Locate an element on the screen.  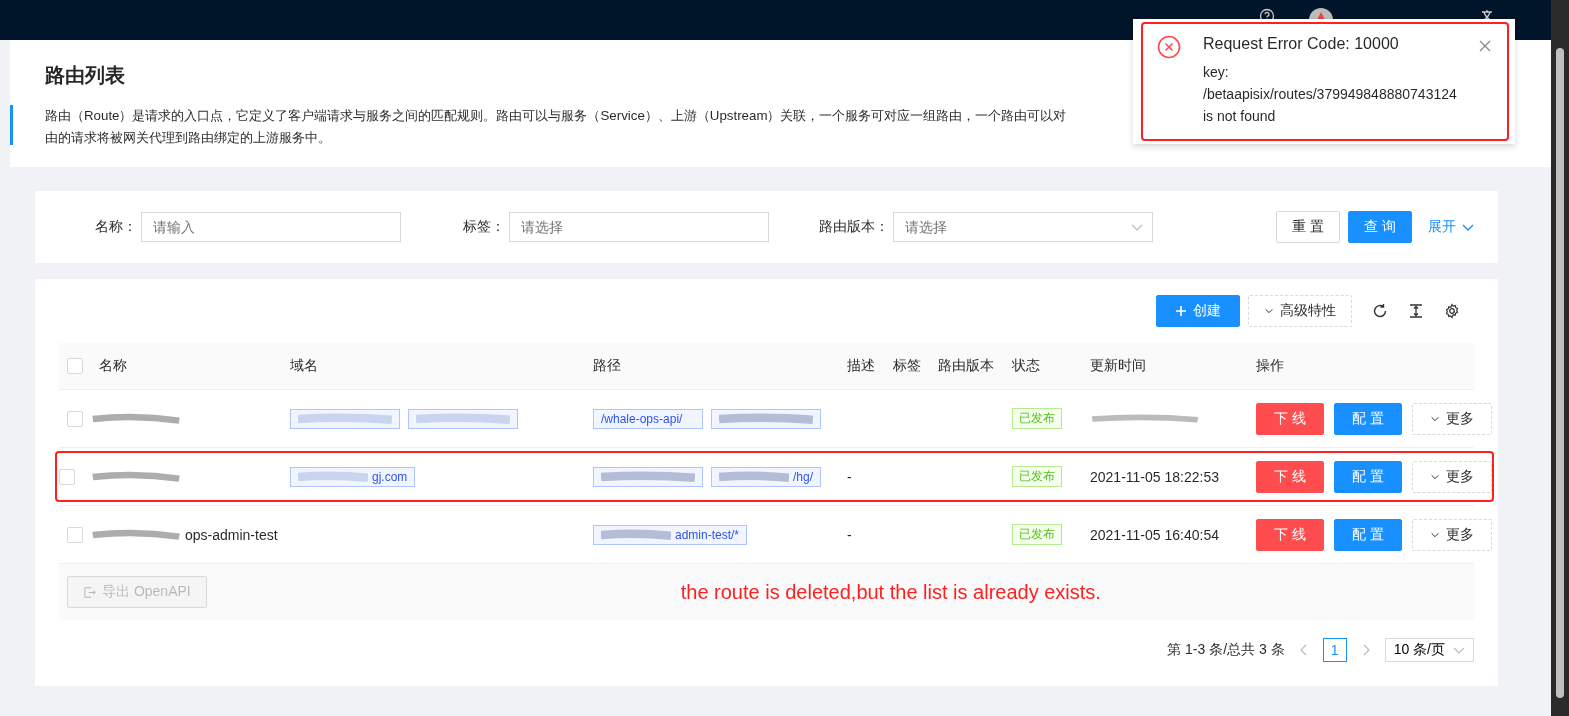
advanced-button: 高级特性 is located at coordinates (1300, 311).